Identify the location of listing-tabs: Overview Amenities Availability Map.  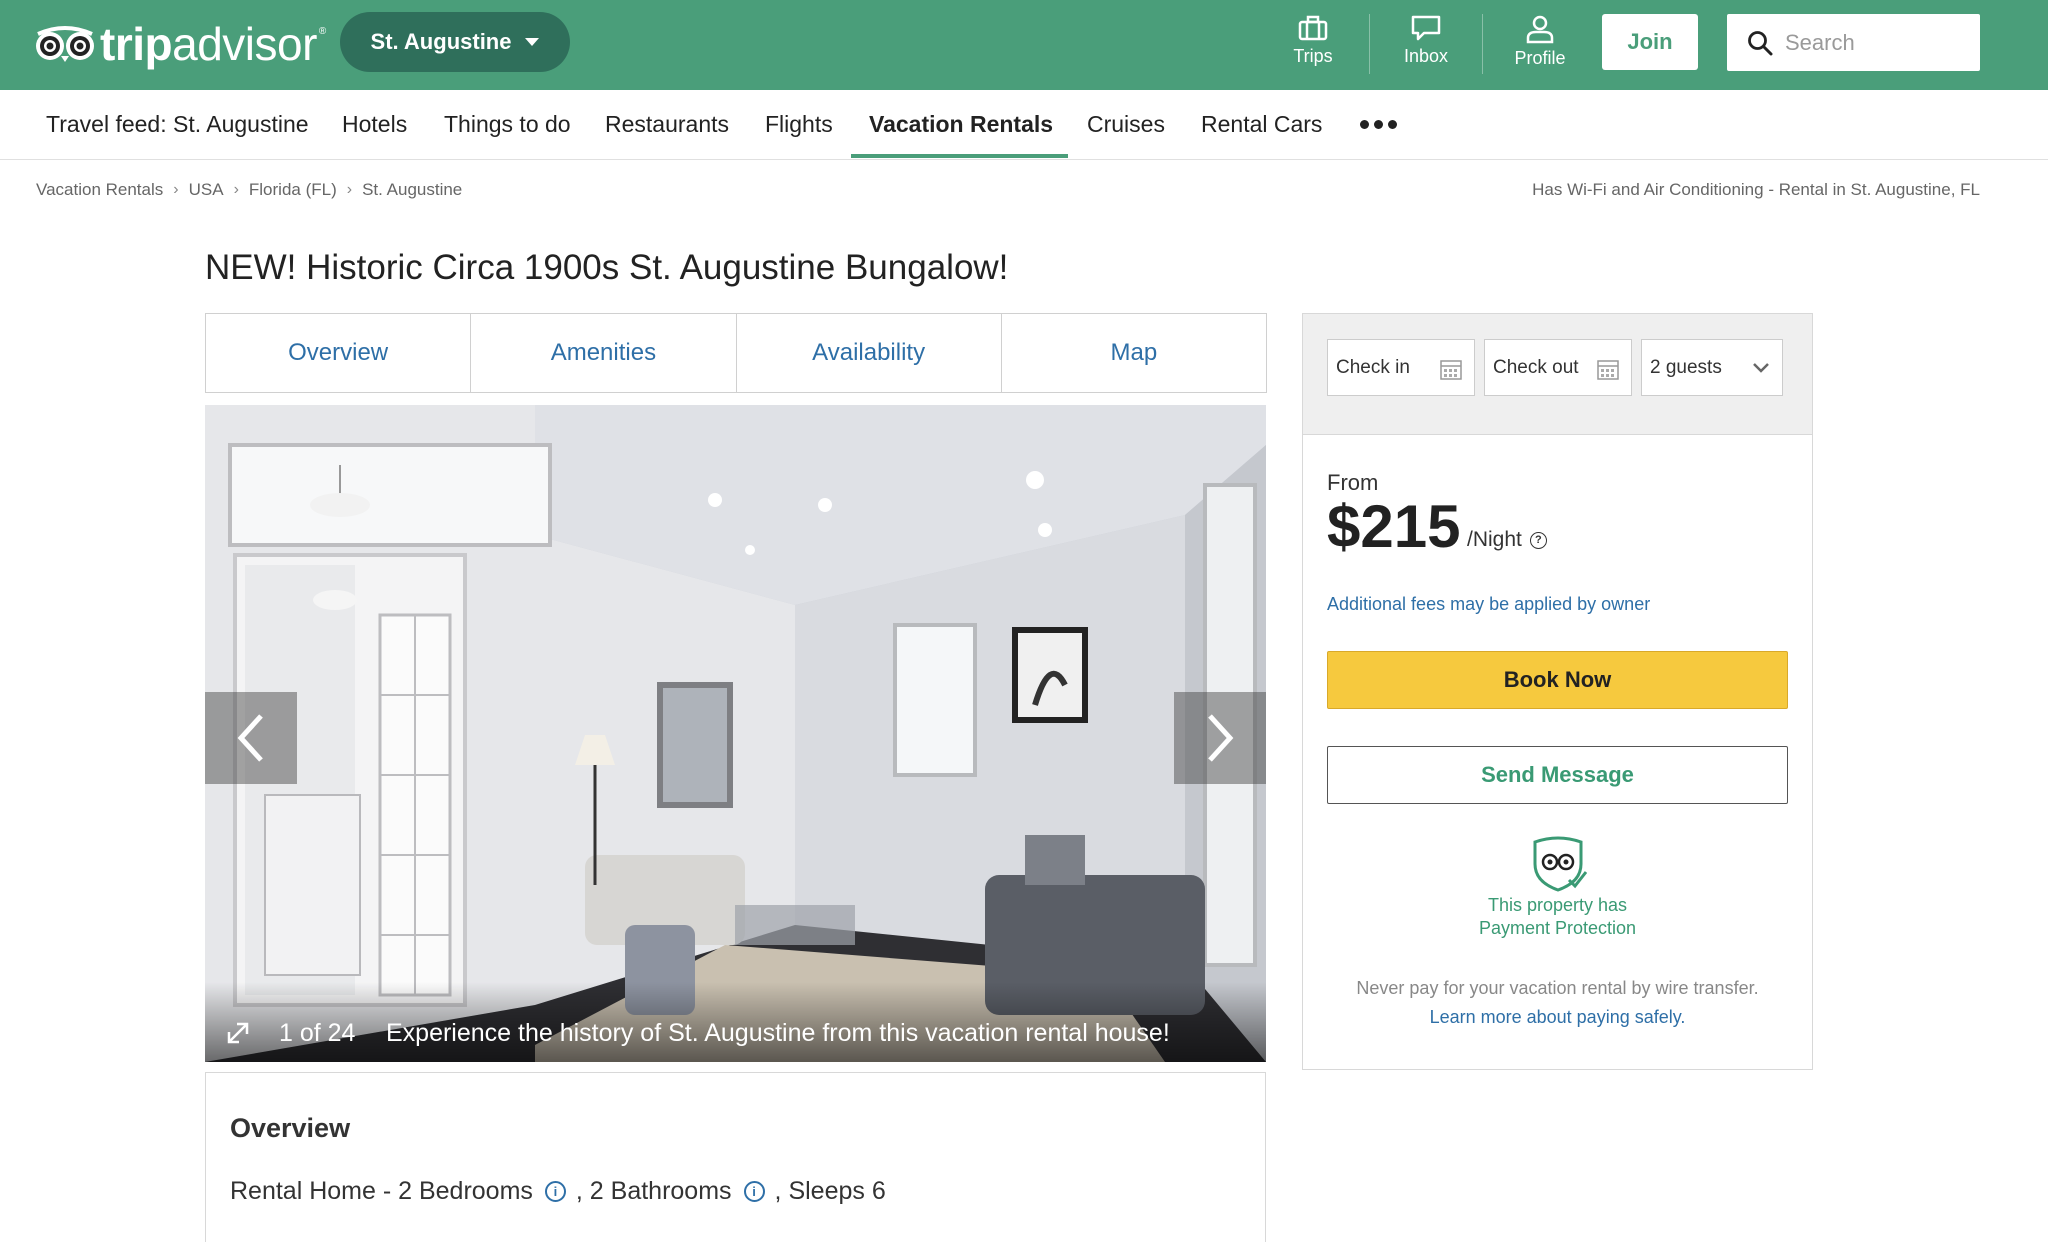
(736, 353).